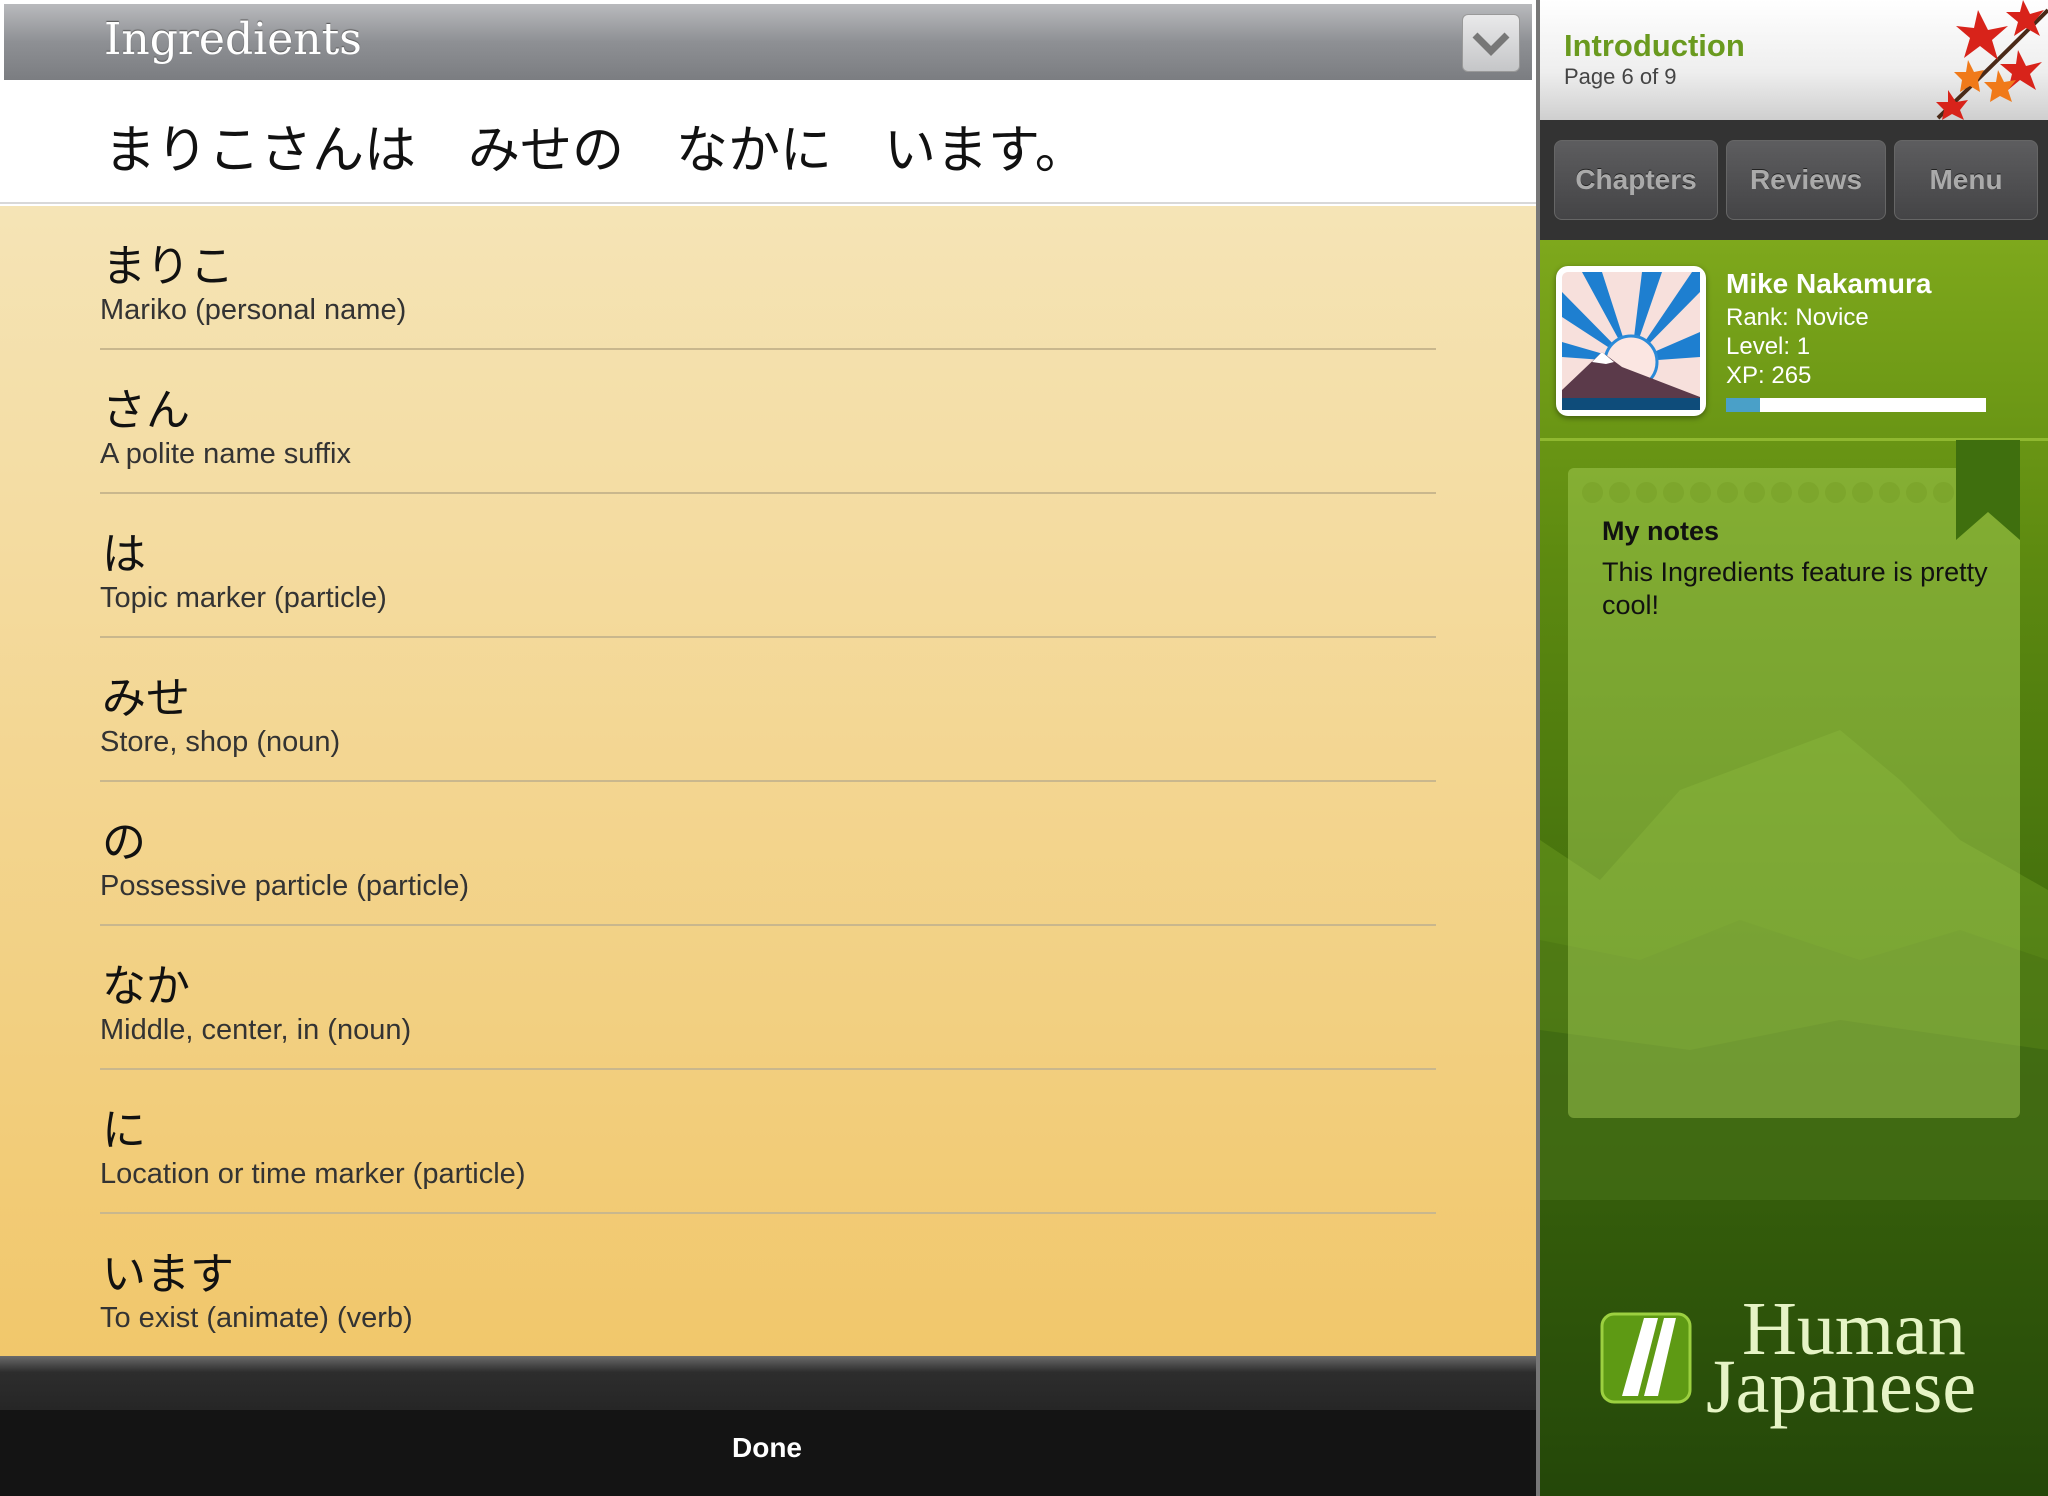 This screenshot has height=1496, width=2048. Describe the element at coordinates (1806, 180) in the screenshot. I see `reviews-button: Reviews` at that location.